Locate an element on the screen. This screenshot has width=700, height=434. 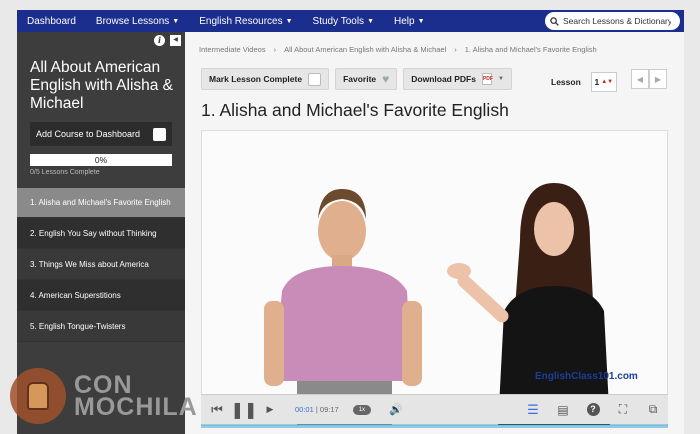
lesson-select: 1 ▲▼ is located at coordinates (603, 82).